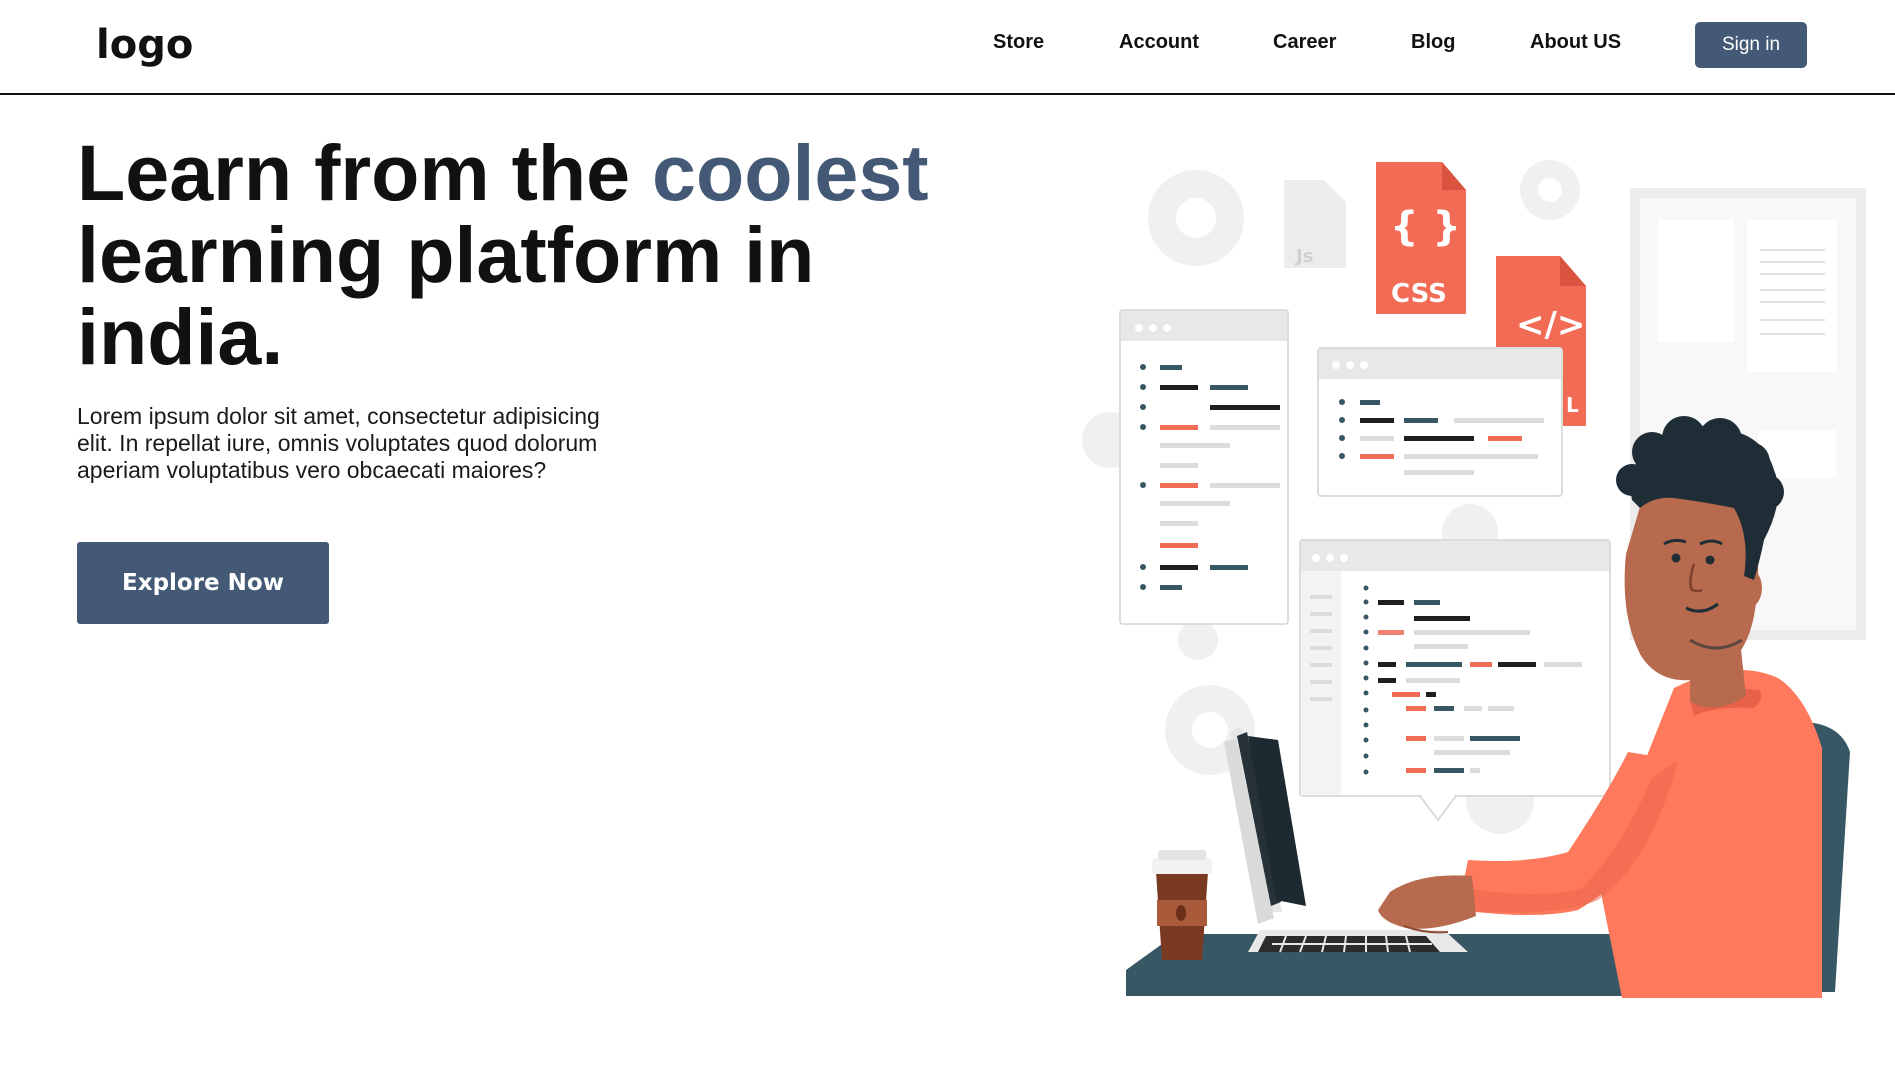 The image size is (1895, 1080). I want to click on css-file-icon: { } CSS, so click(1421, 238).